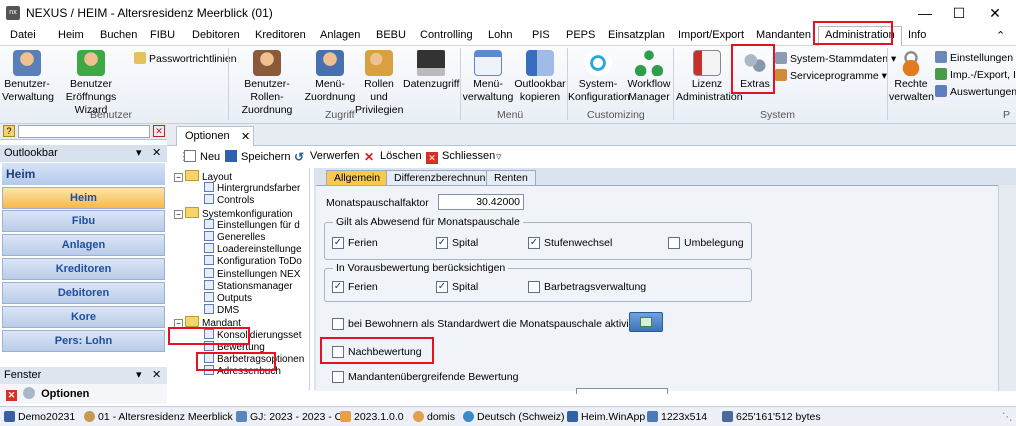 The width and height of the screenshot is (1016, 426). Describe the element at coordinates (215, 136) in the screenshot. I see `tab-optionen: Optionen ✕` at that location.